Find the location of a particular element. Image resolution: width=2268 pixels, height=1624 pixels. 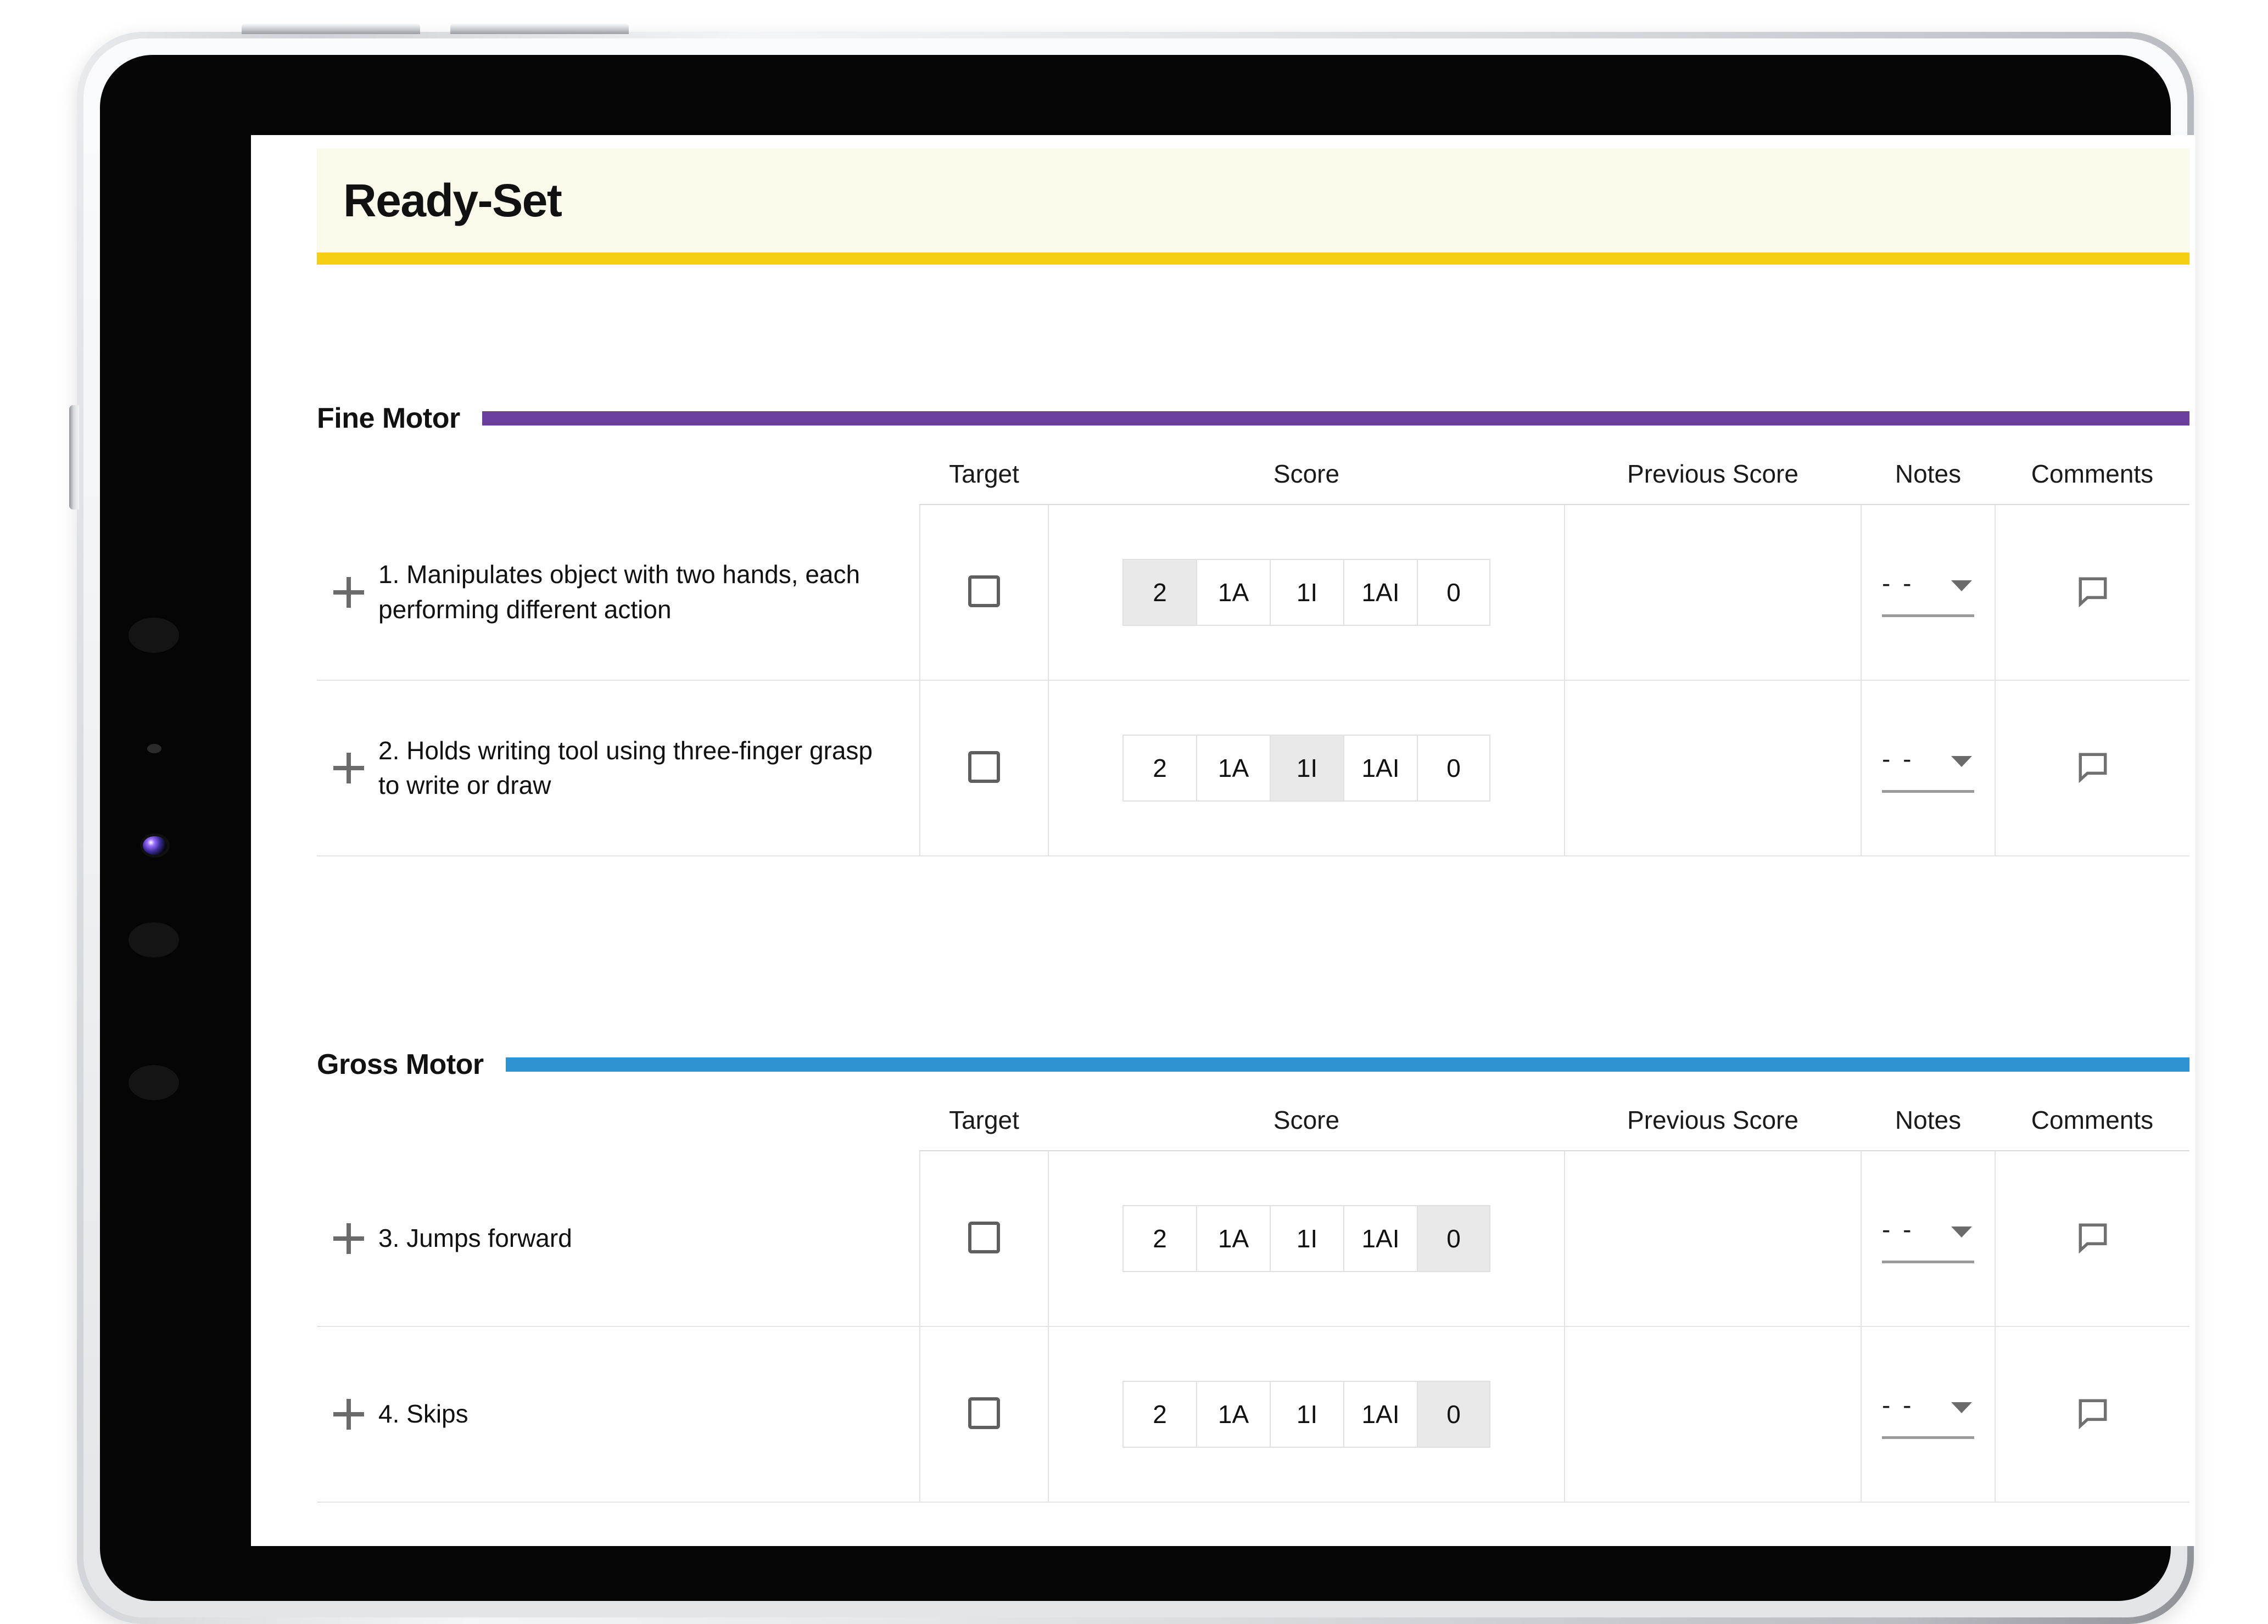

section-title: Gross Motor is located at coordinates (400, 1064).